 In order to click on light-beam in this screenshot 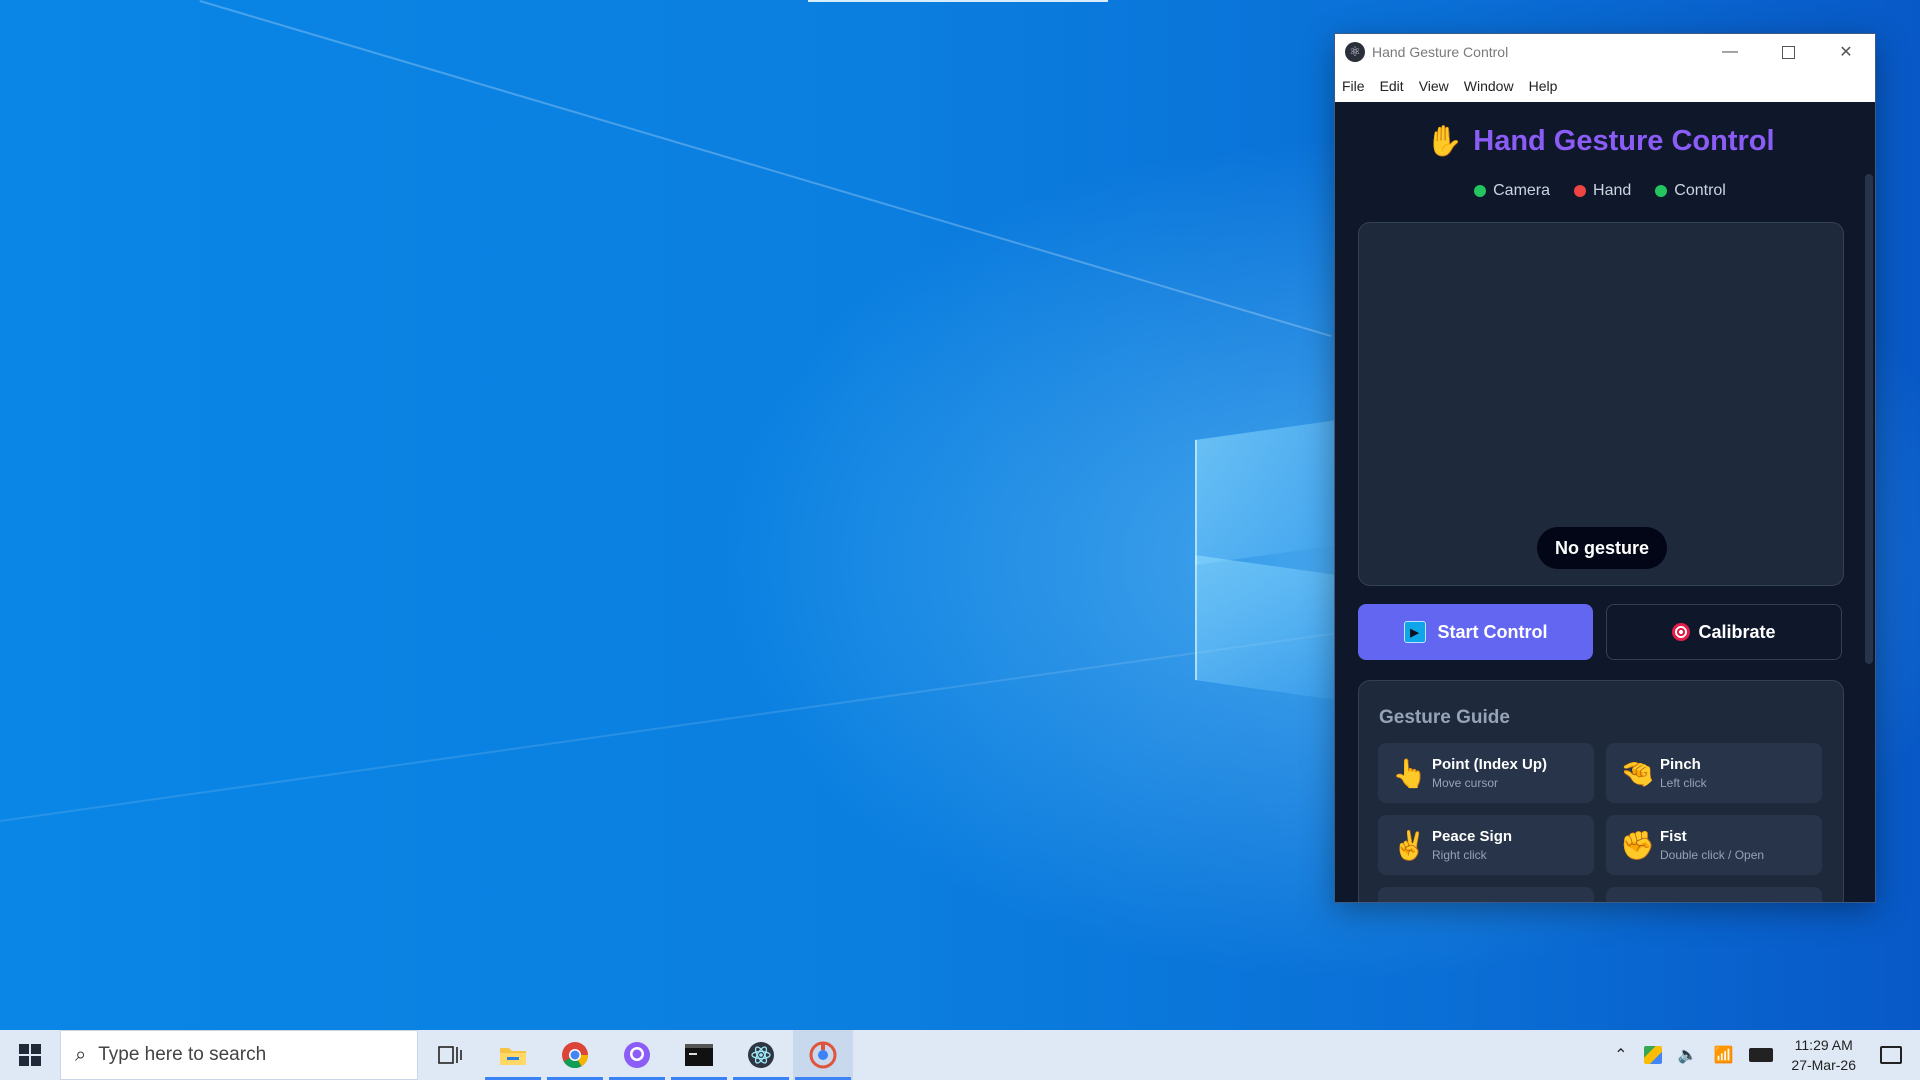, I will do `click(693, 723)`.